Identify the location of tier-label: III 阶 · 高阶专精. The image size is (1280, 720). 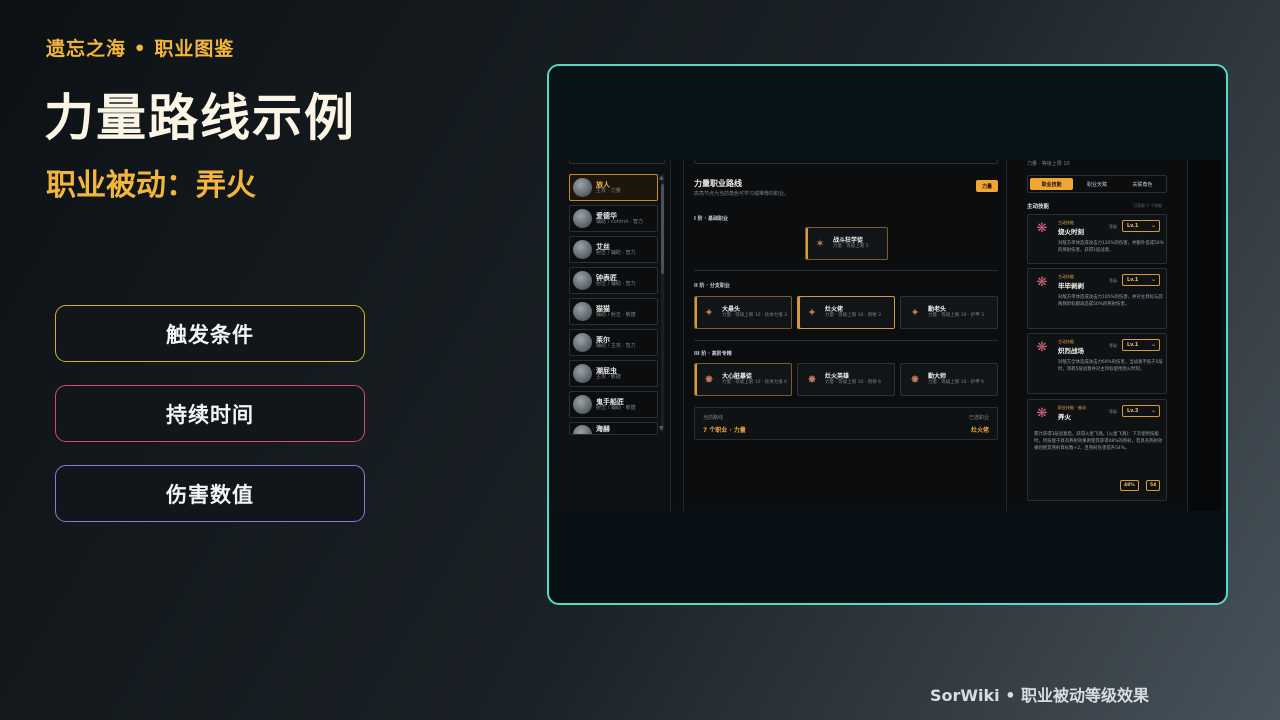
(713, 354).